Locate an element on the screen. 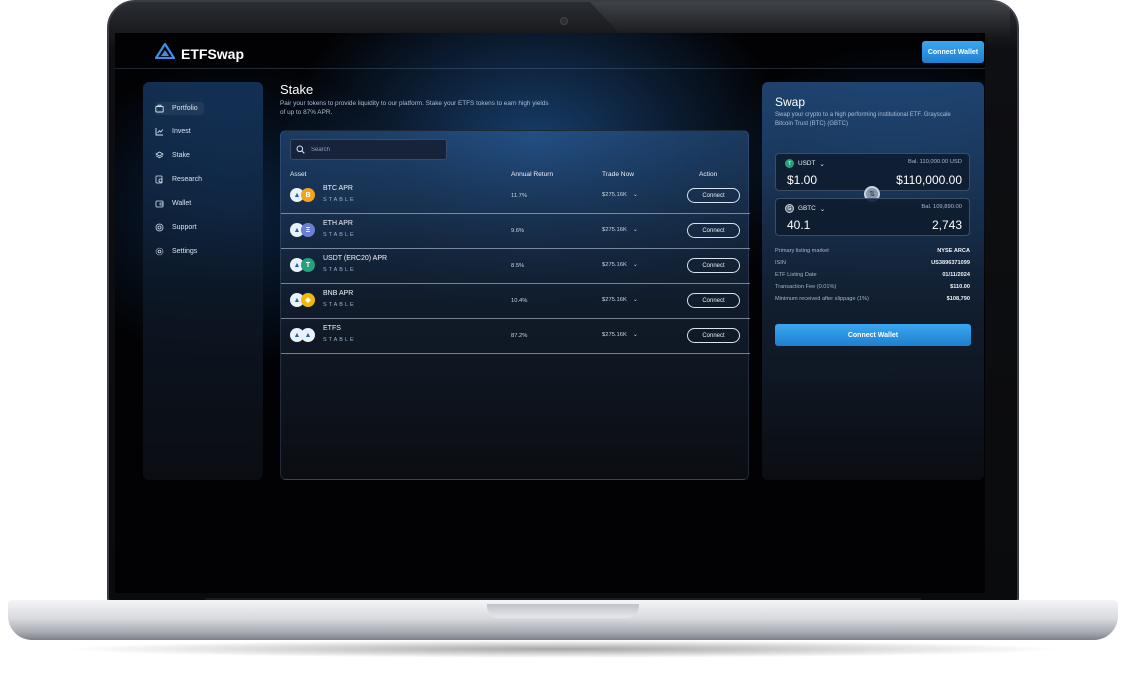 Image resolution: width=1126 pixels, height=681 pixels. sidebar-item-wallet: Wallet is located at coordinates (173, 203).